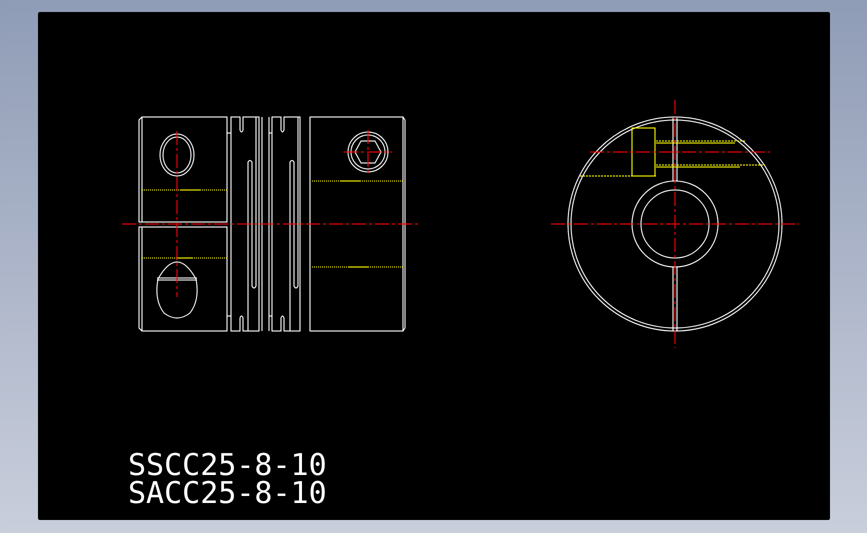 The height and width of the screenshot is (533, 867). Describe the element at coordinates (228, 494) in the screenshot. I see `drawing-label: SACC25-8-10` at that location.